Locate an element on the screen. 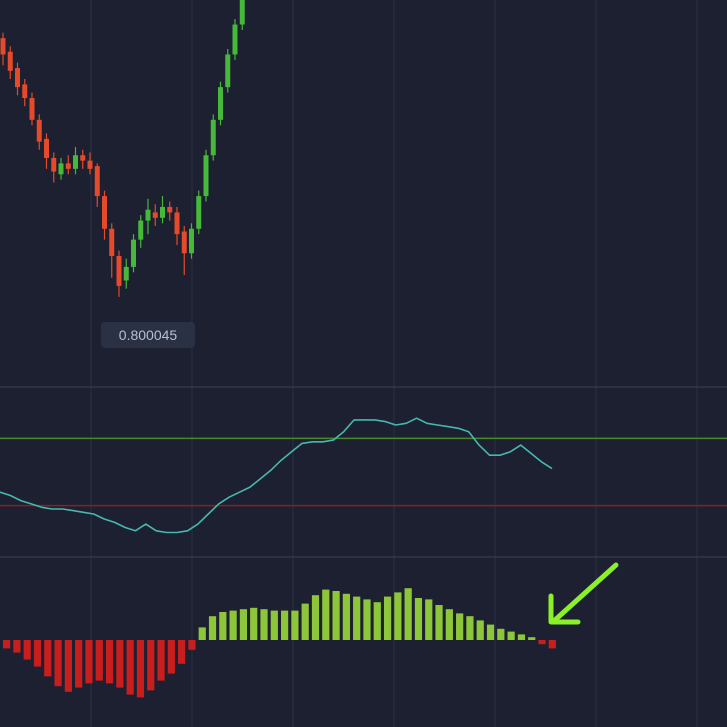 This screenshot has width=727, height=727. price-label: 0.800045 is located at coordinates (148, 335).